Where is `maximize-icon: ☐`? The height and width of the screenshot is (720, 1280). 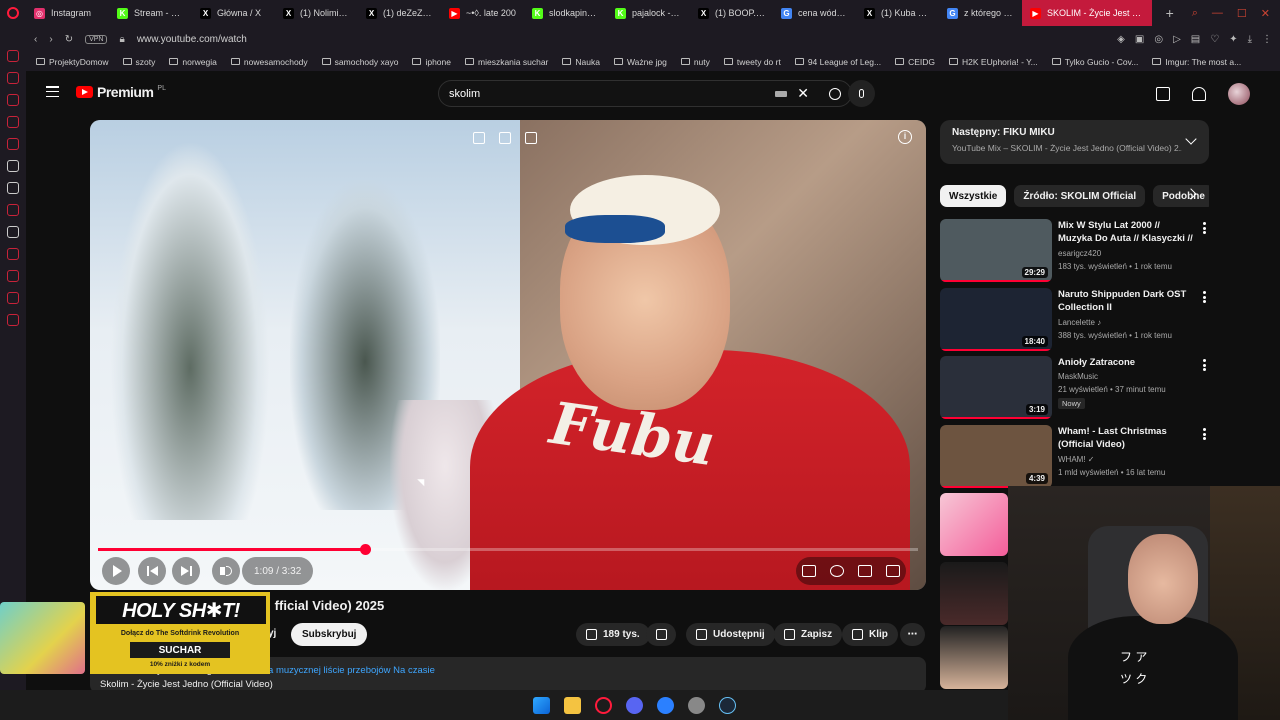
maximize-icon: ☐ is located at coordinates (1242, 13).